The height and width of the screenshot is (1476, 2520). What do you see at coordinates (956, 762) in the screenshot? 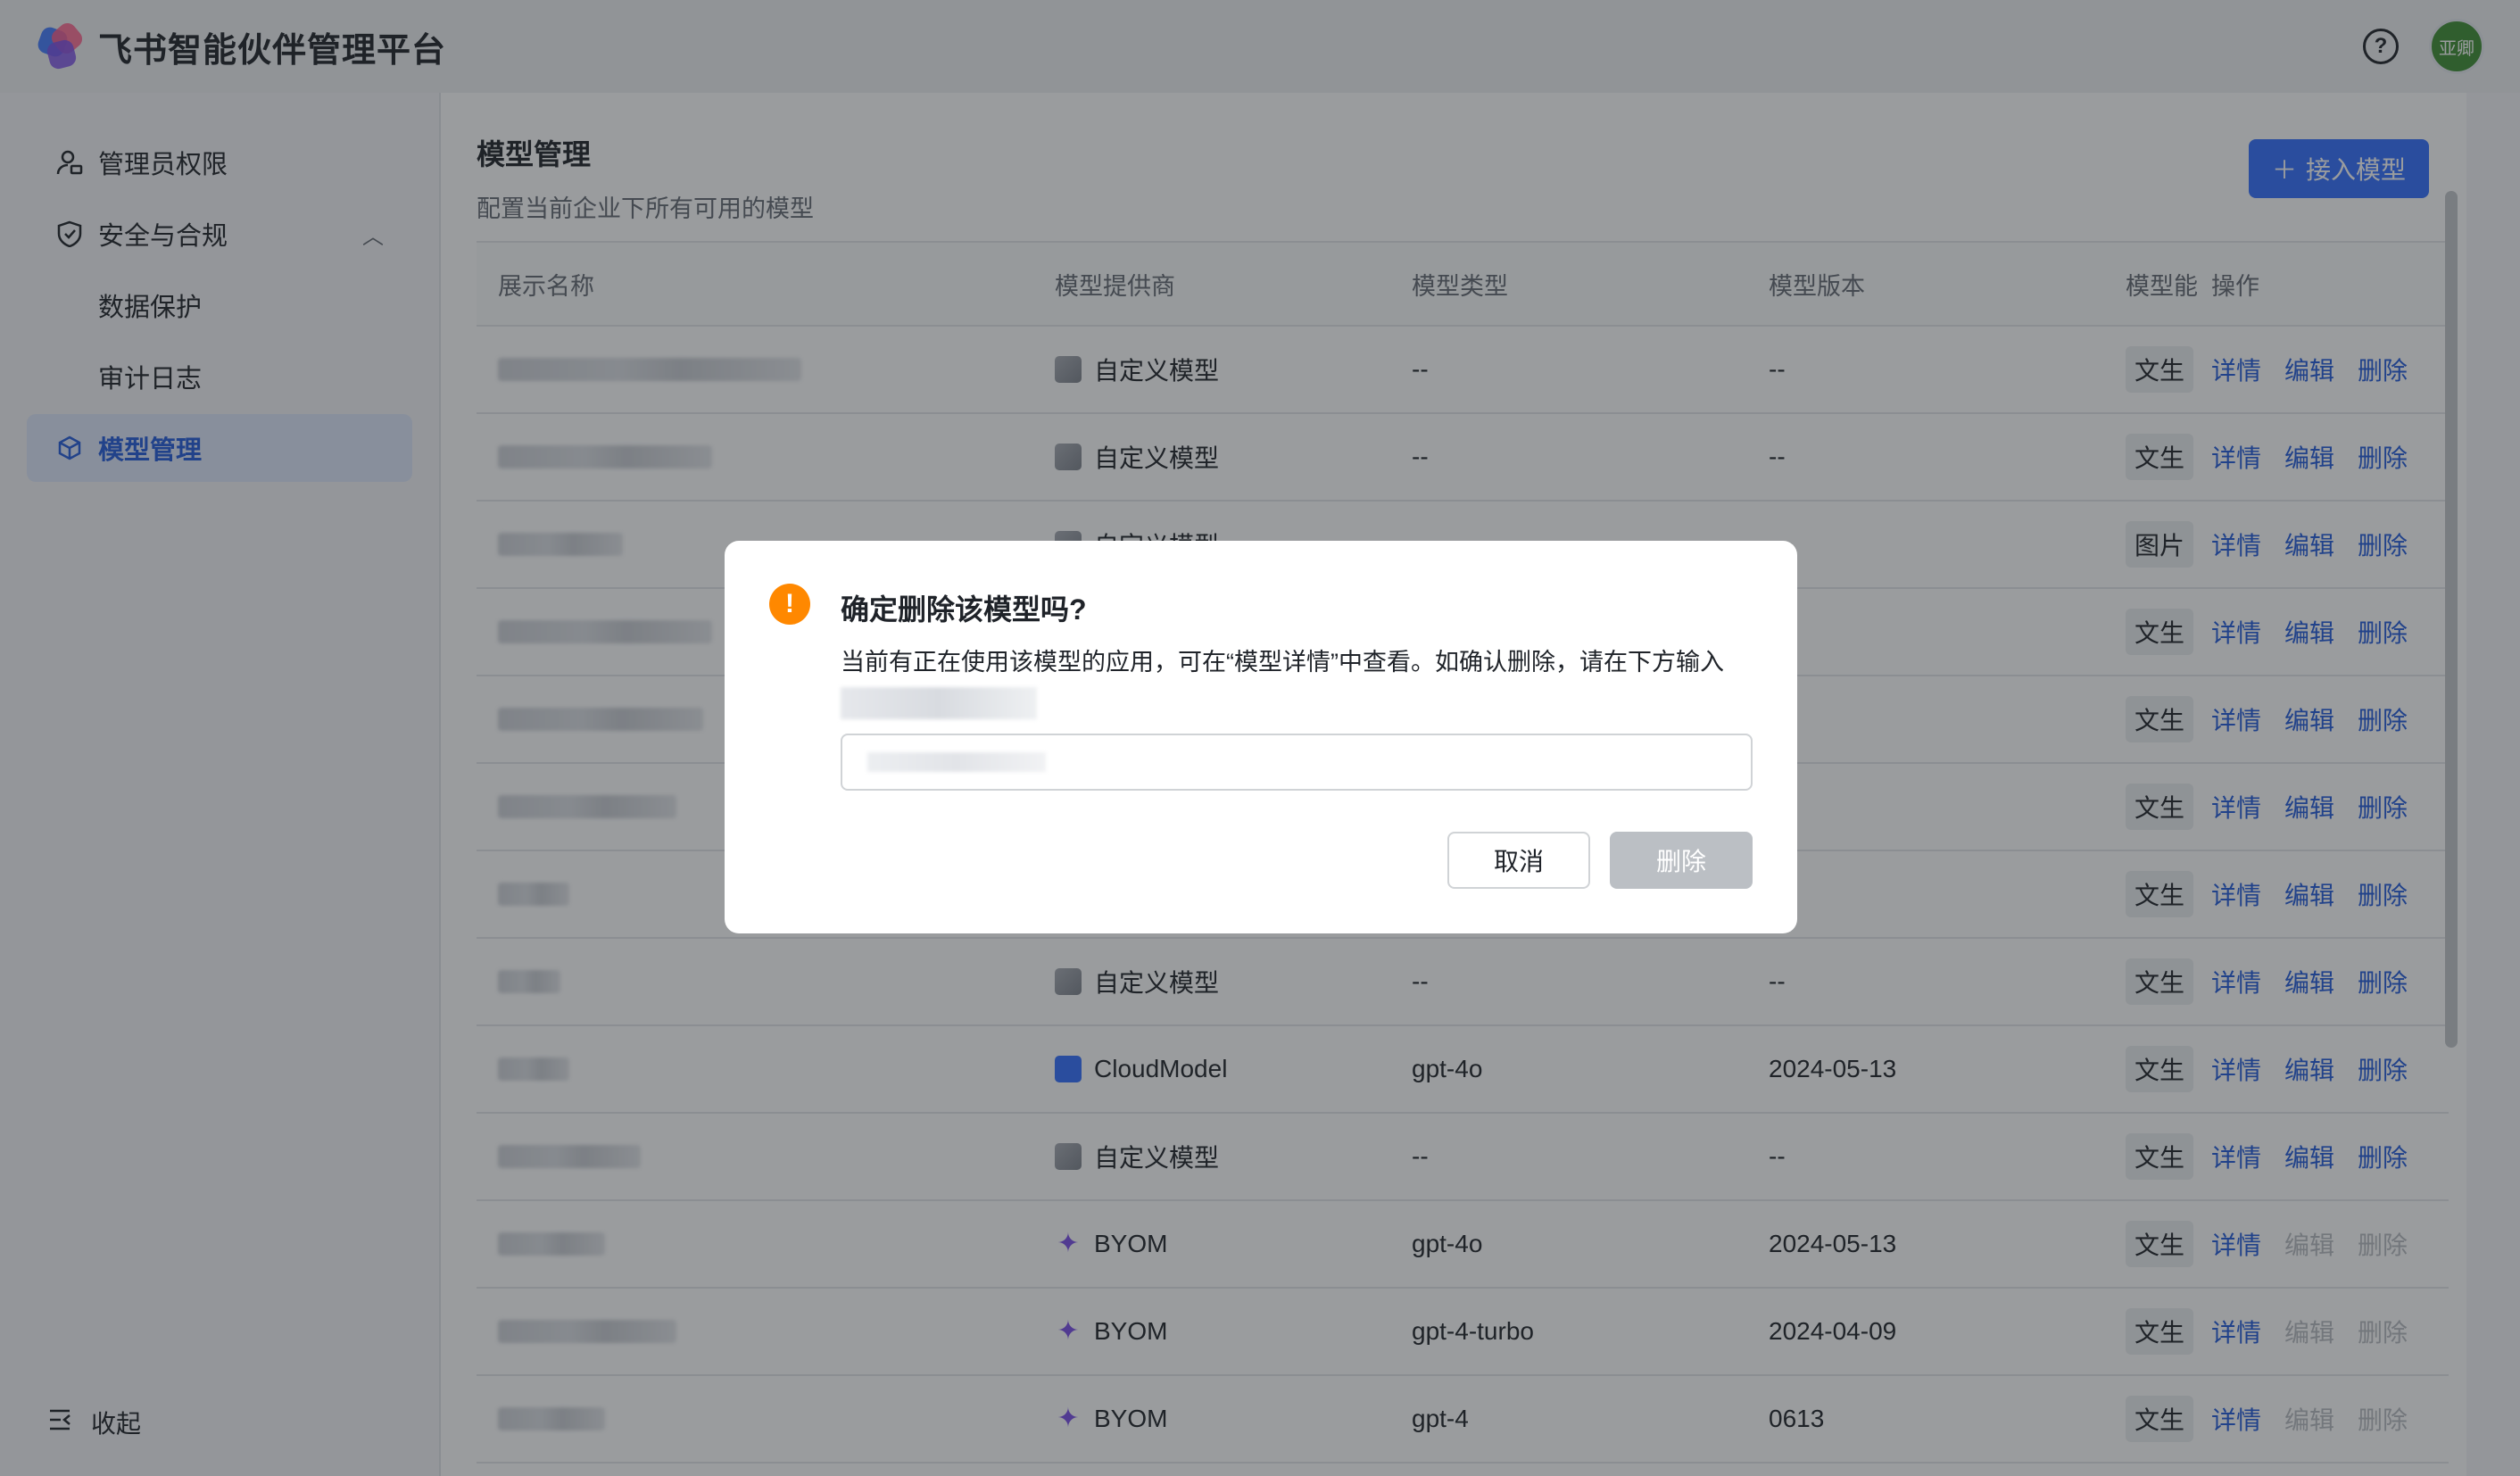
I see `redacted-input-text` at bounding box center [956, 762].